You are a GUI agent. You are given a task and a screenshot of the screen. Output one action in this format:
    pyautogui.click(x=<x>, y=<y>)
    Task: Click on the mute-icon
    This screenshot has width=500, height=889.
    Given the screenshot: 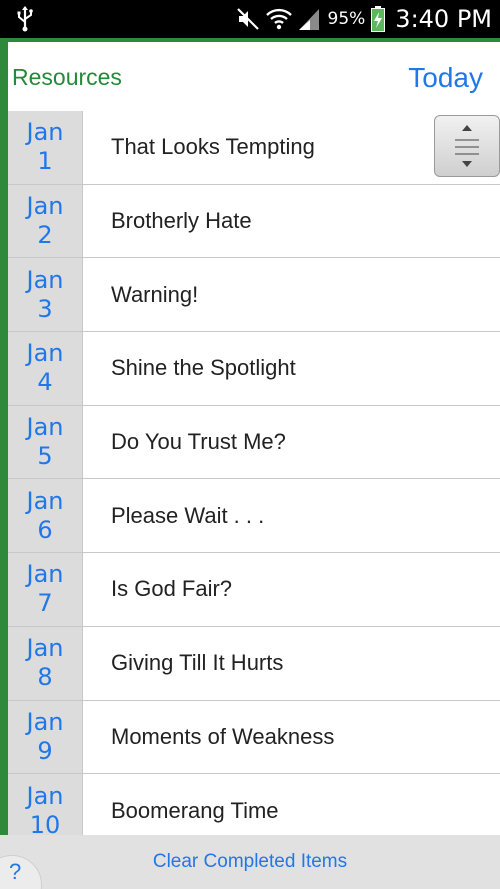 What is the action you would take?
    pyautogui.click(x=247, y=19)
    